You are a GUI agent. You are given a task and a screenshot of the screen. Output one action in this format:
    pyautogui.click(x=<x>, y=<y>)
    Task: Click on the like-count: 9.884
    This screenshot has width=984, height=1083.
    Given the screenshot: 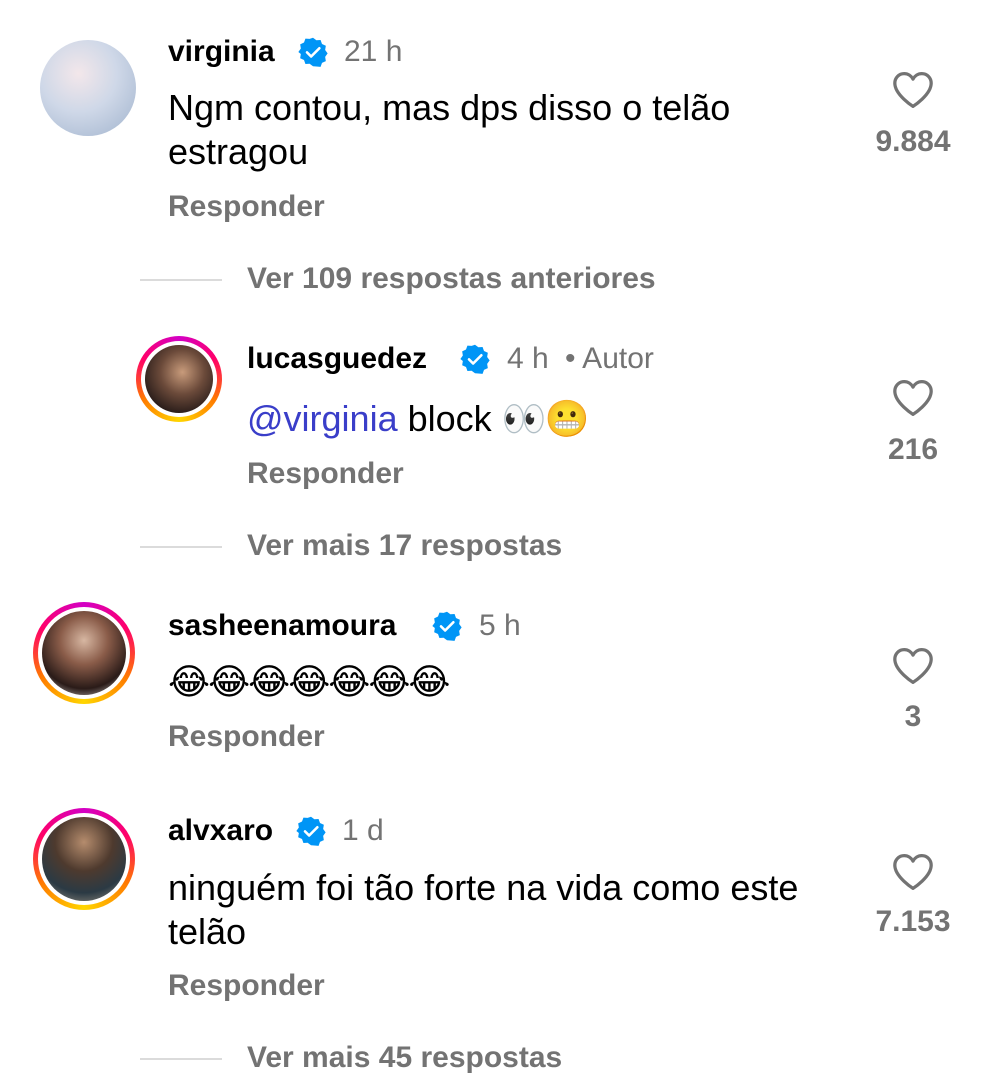 What is the action you would take?
    pyautogui.click(x=913, y=141)
    